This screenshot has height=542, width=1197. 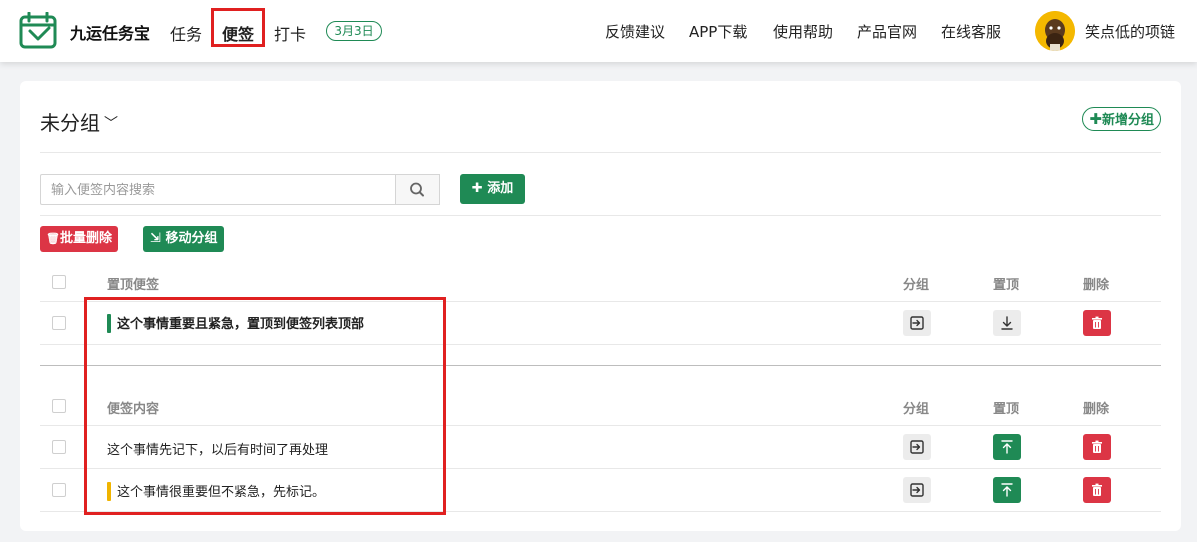 I want to click on pinned-header-delete: 删除, so click(x=1096, y=285).